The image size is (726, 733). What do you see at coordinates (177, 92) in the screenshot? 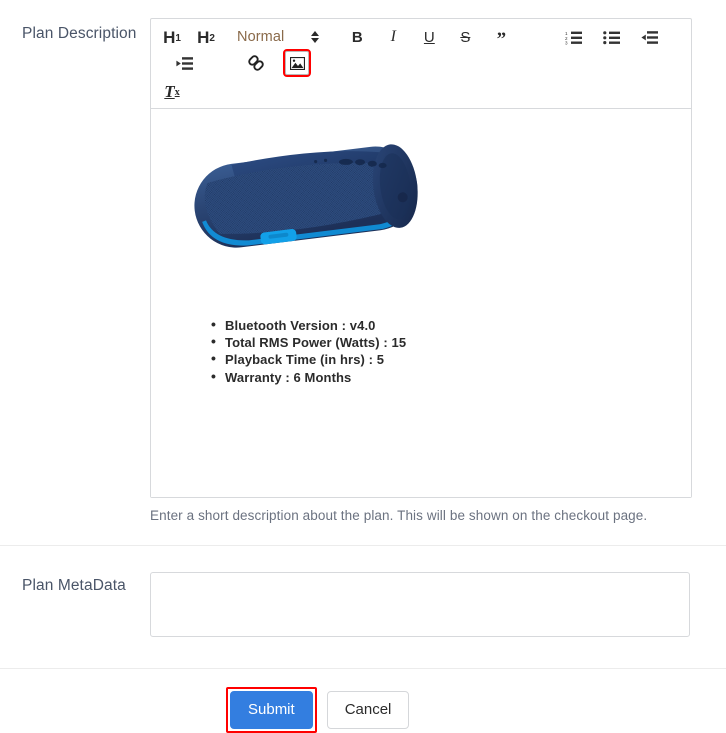
I see `clear-format-sub: x` at bounding box center [177, 92].